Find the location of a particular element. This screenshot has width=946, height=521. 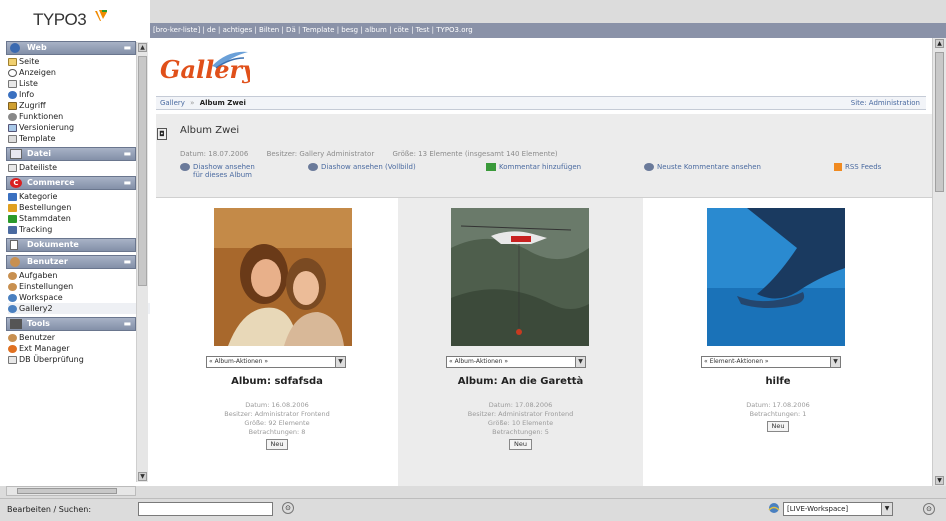

magnifier-icon is located at coordinates (12, 72).